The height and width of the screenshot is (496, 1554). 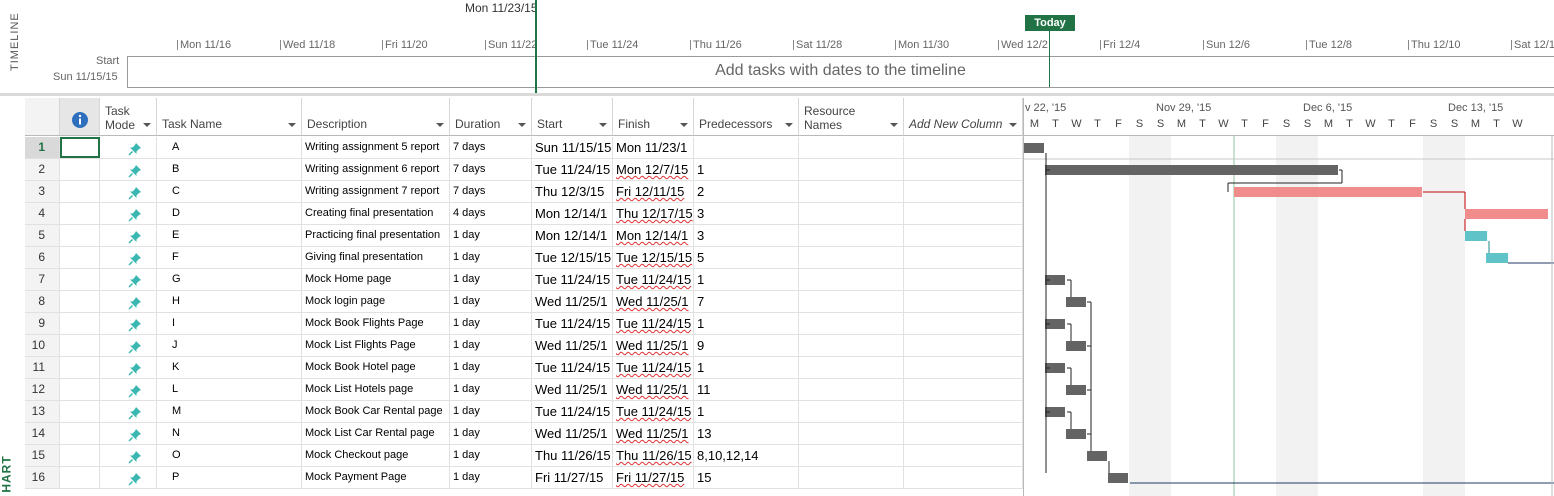 I want to click on predecessors-cell: 2, so click(x=746, y=191).